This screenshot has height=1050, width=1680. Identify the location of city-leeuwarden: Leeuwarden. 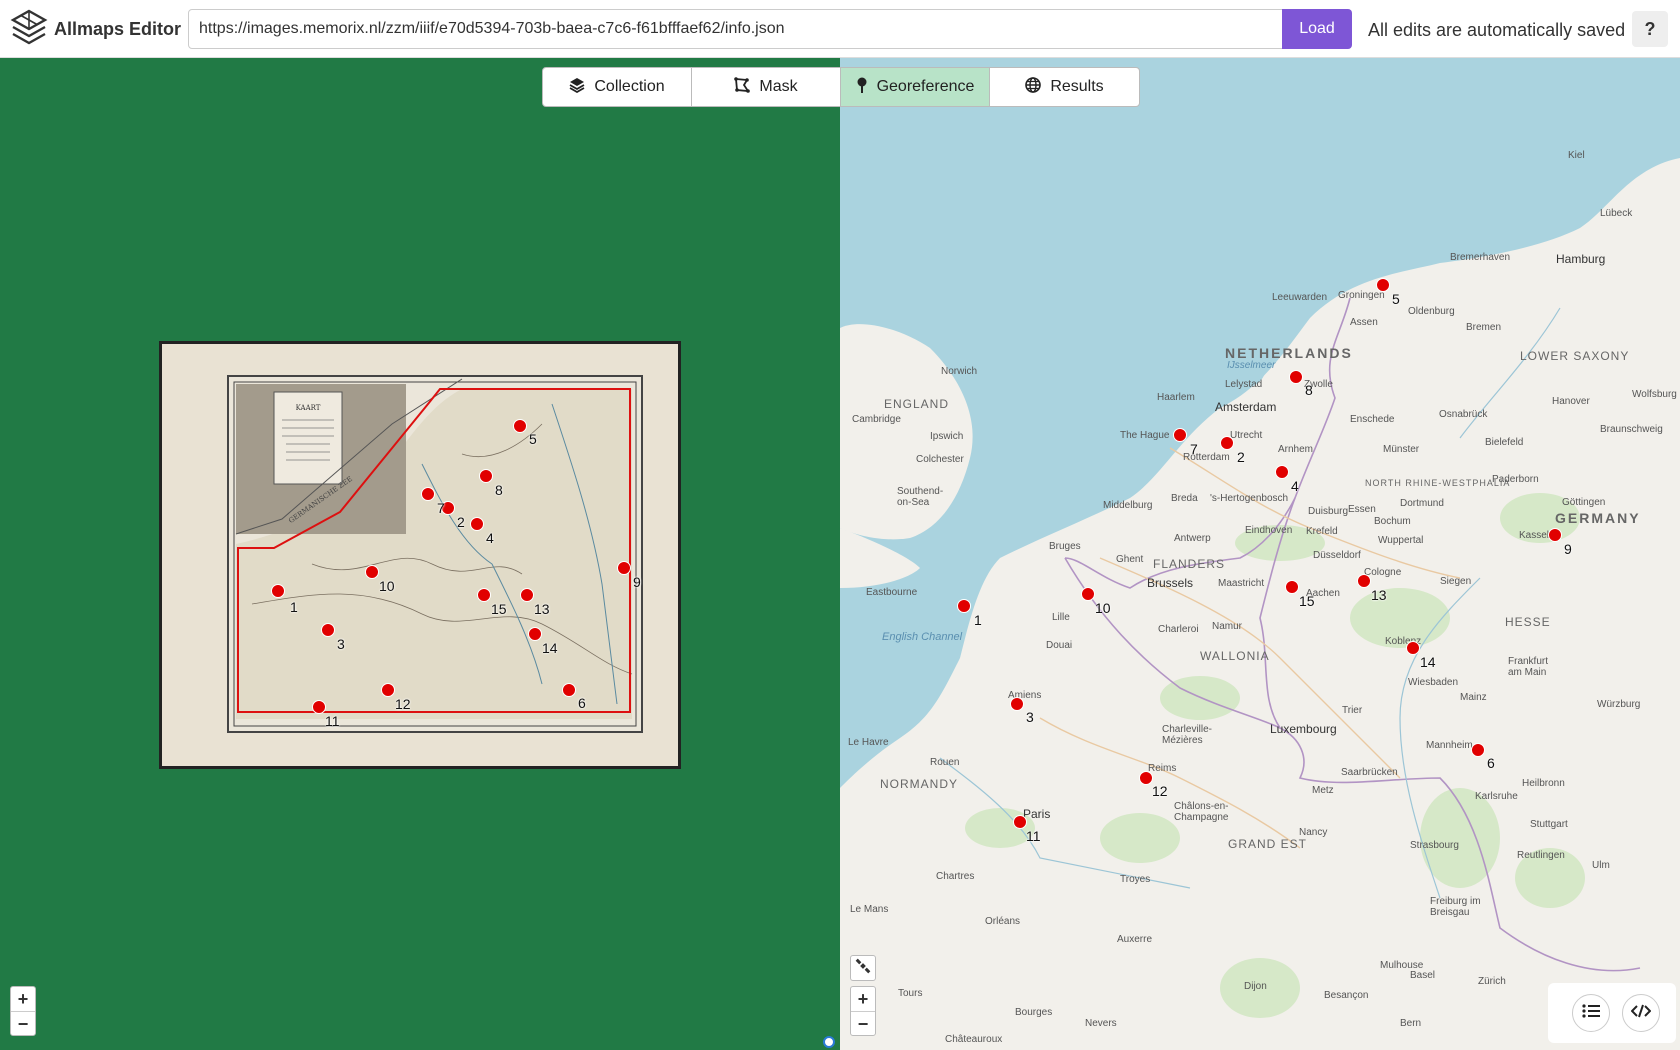
(1300, 297).